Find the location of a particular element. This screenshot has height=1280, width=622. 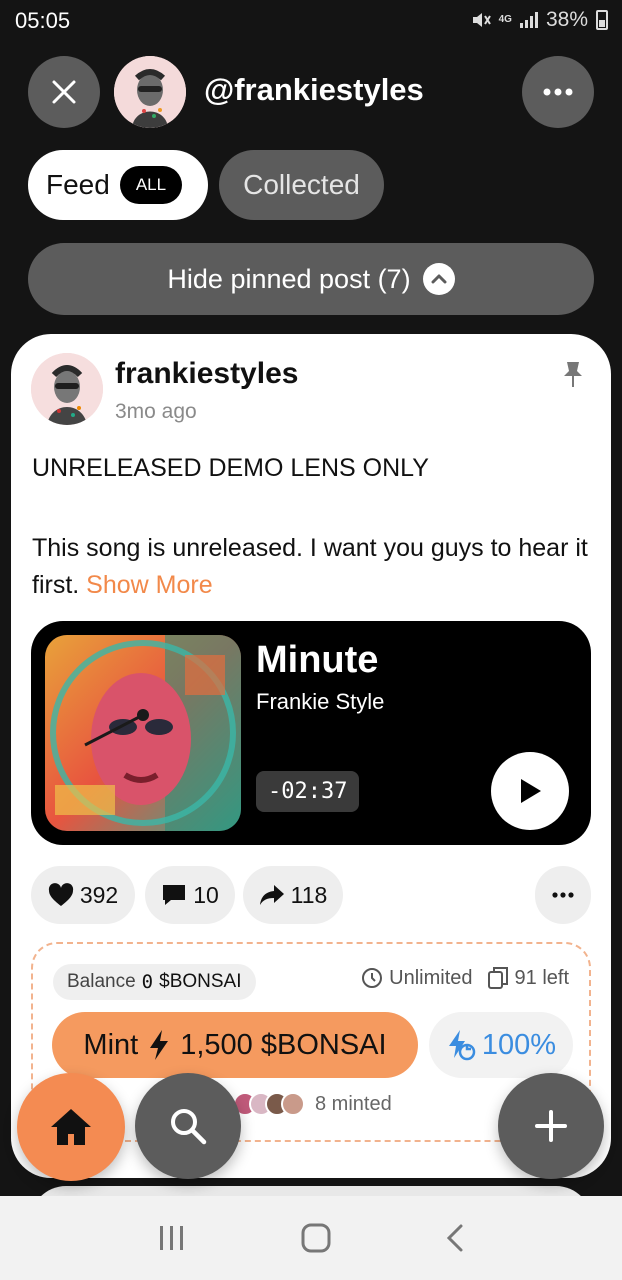

status-icons: 4G 38% is located at coordinates (539, 20).